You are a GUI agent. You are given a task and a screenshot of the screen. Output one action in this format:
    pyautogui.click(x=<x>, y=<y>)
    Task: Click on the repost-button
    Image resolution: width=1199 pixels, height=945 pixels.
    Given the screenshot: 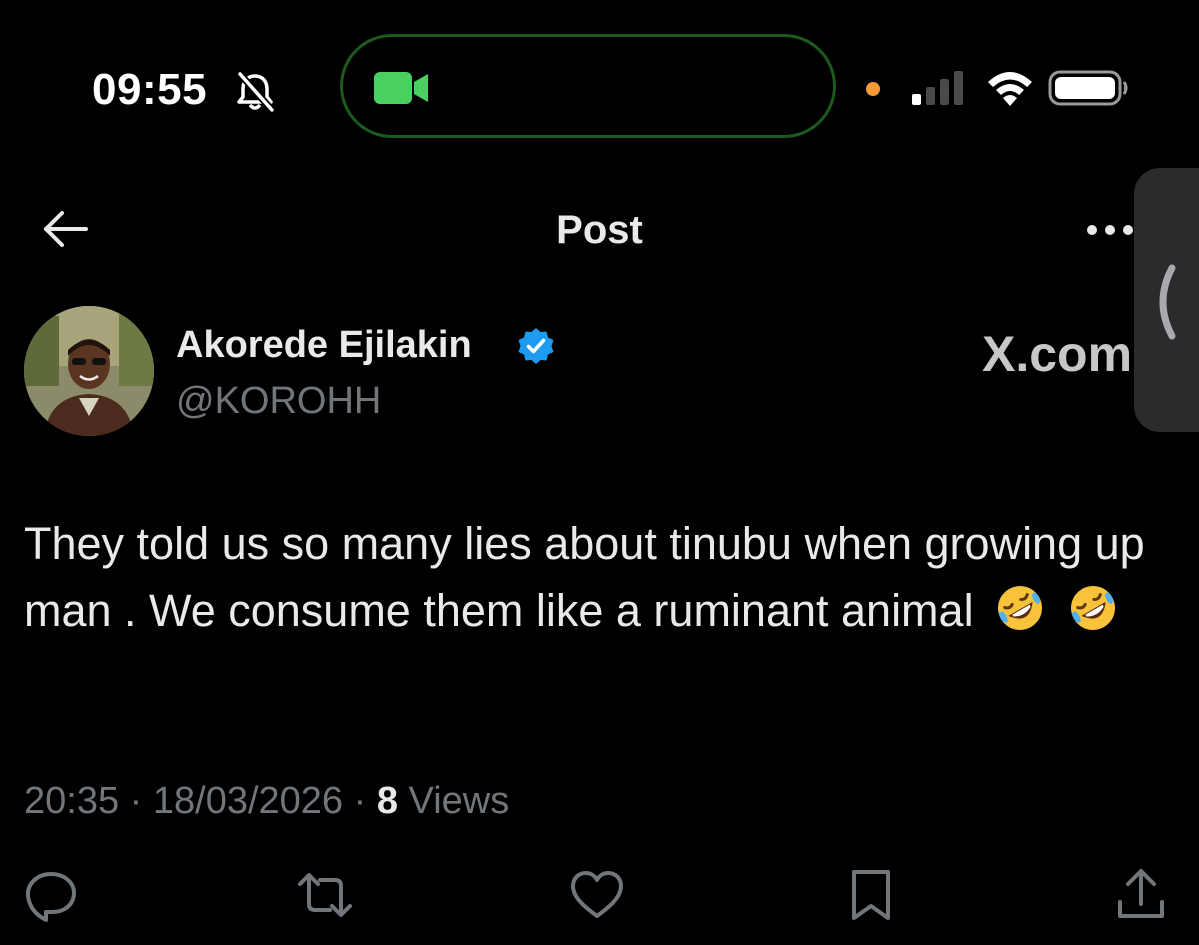 What is the action you would take?
    pyautogui.click(x=325, y=895)
    